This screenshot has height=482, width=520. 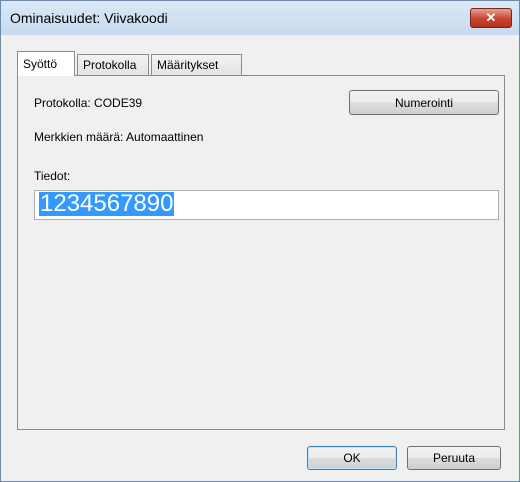 I want to click on close-icon: ✕, so click(x=491, y=17).